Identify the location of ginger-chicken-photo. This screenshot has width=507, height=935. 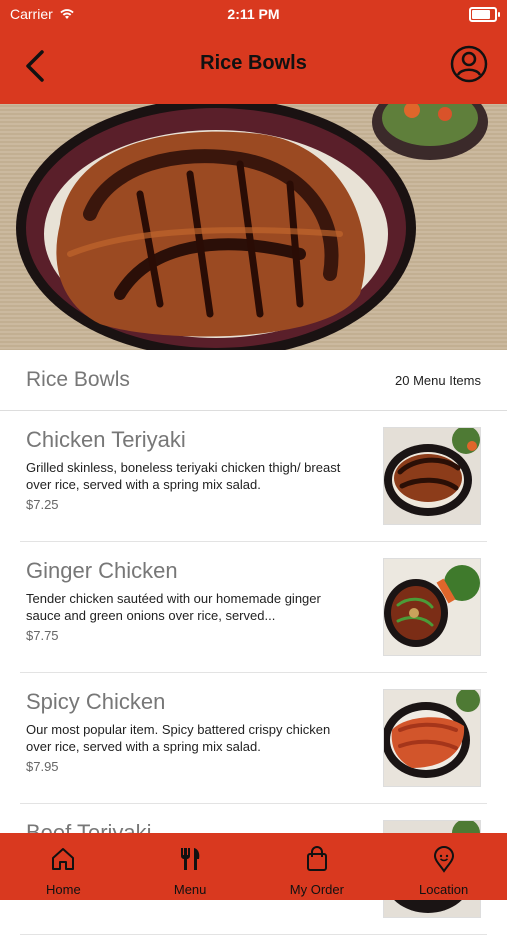
(432, 607).